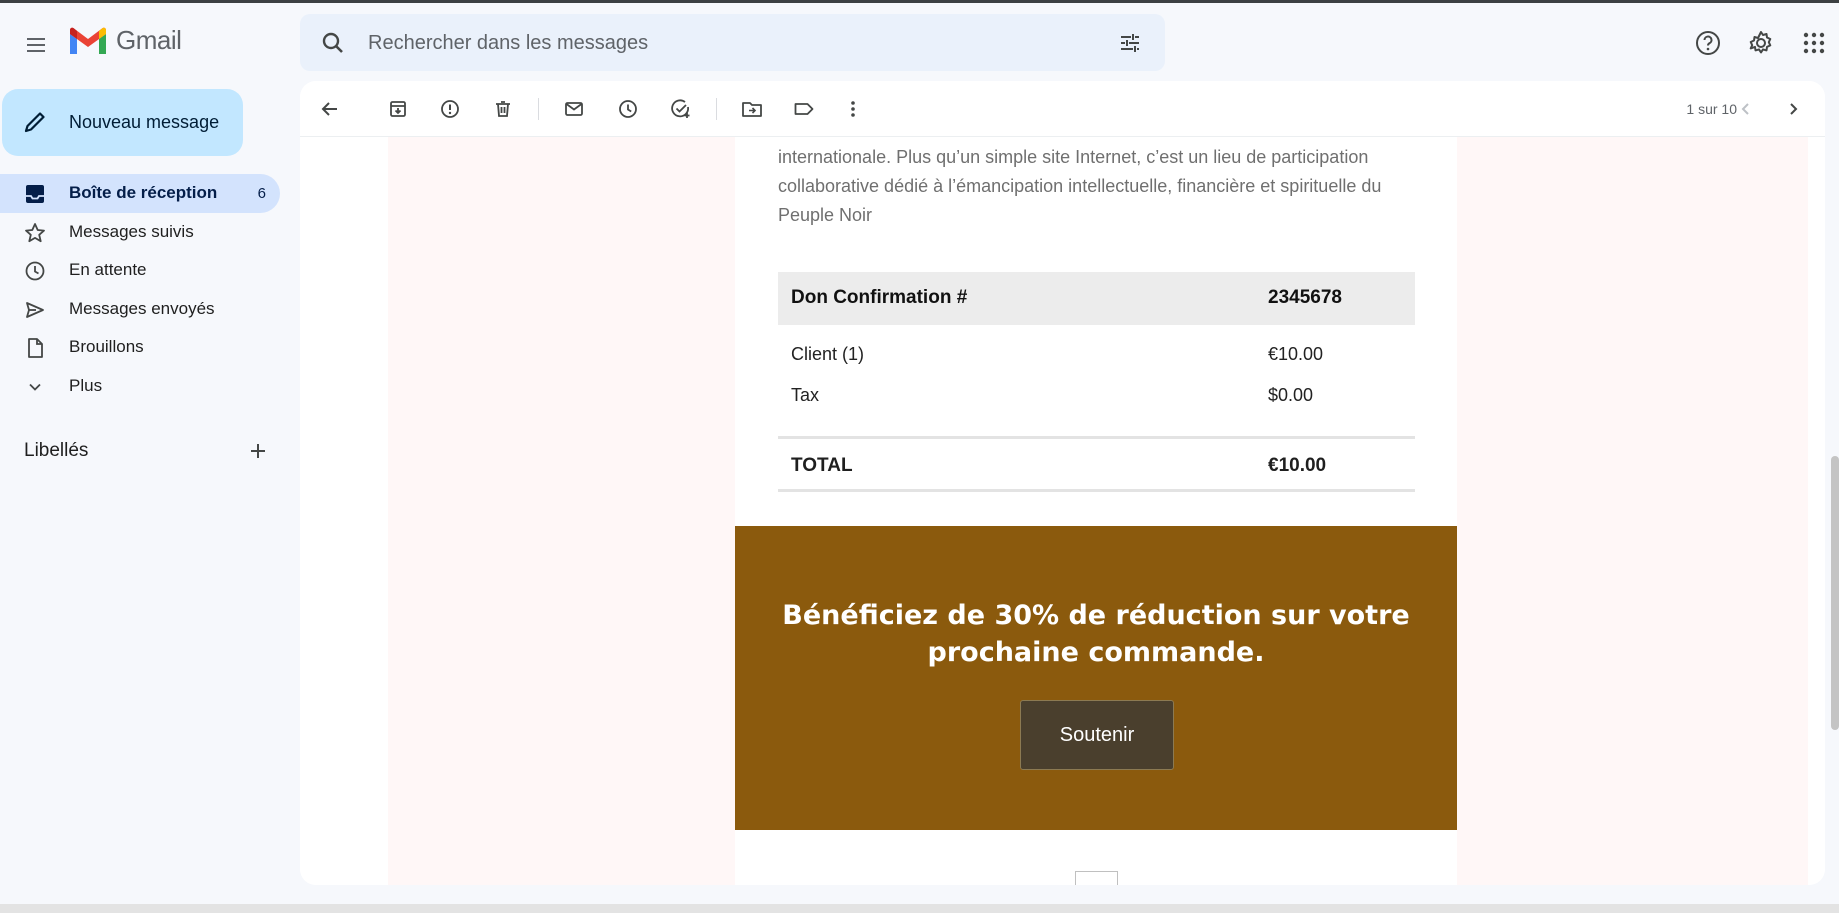 Image resolution: width=1839 pixels, height=913 pixels. I want to click on row-label: Client (1), so click(828, 354).